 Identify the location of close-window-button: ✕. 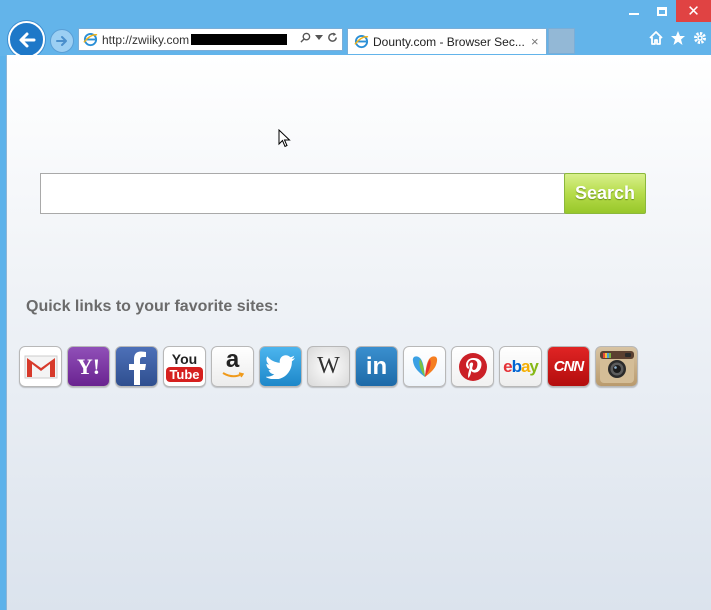
(693, 11).